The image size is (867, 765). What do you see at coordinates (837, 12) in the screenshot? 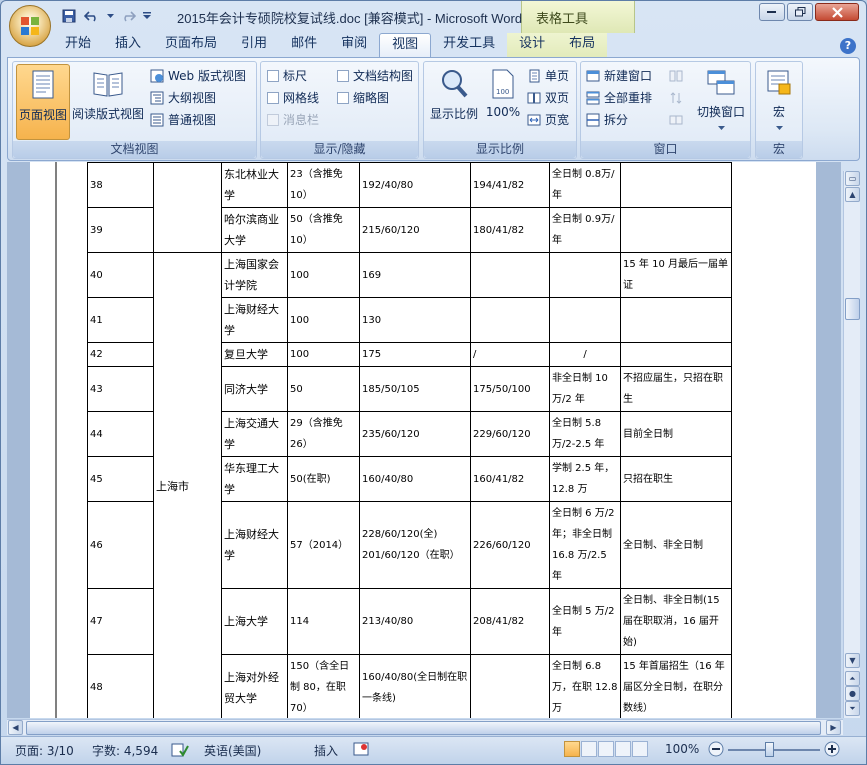
I see `close-button` at bounding box center [837, 12].